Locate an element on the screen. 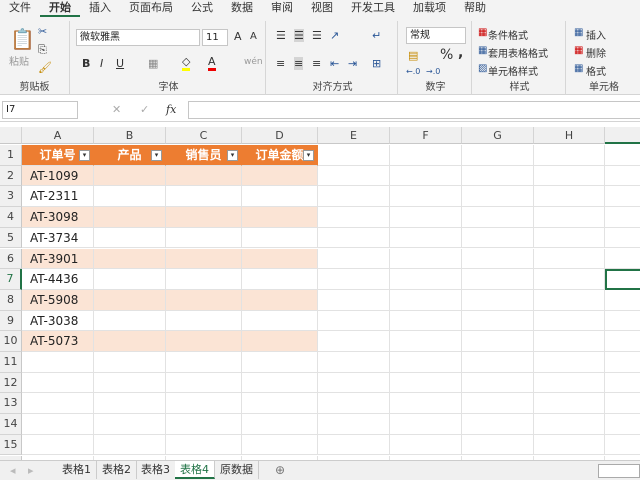  italic-button: I is located at coordinates (101, 63).